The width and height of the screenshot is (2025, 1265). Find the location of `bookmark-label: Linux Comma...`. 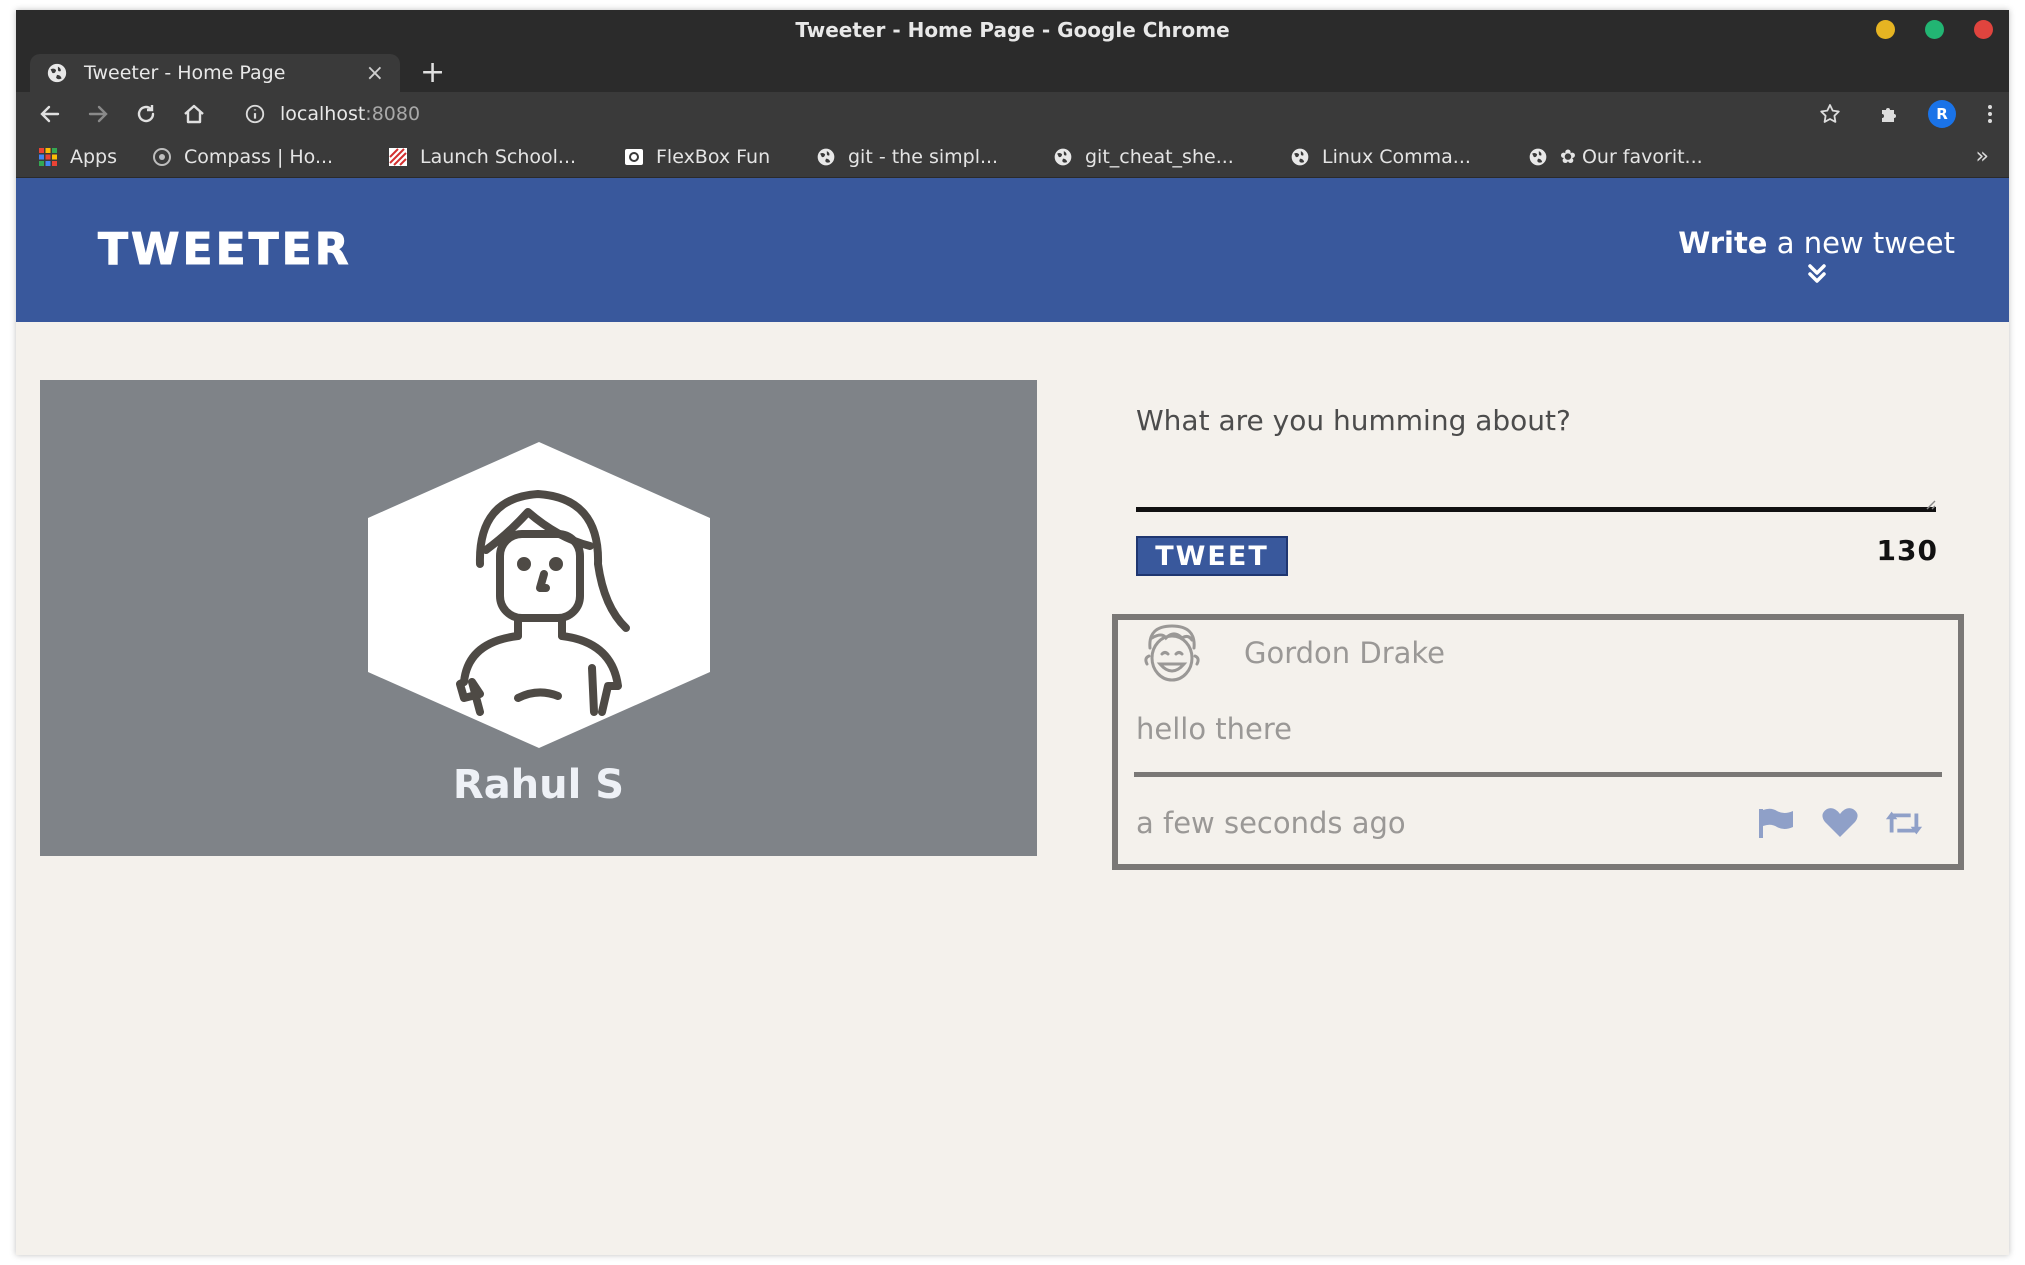

bookmark-label: Linux Comma... is located at coordinates (1396, 157).